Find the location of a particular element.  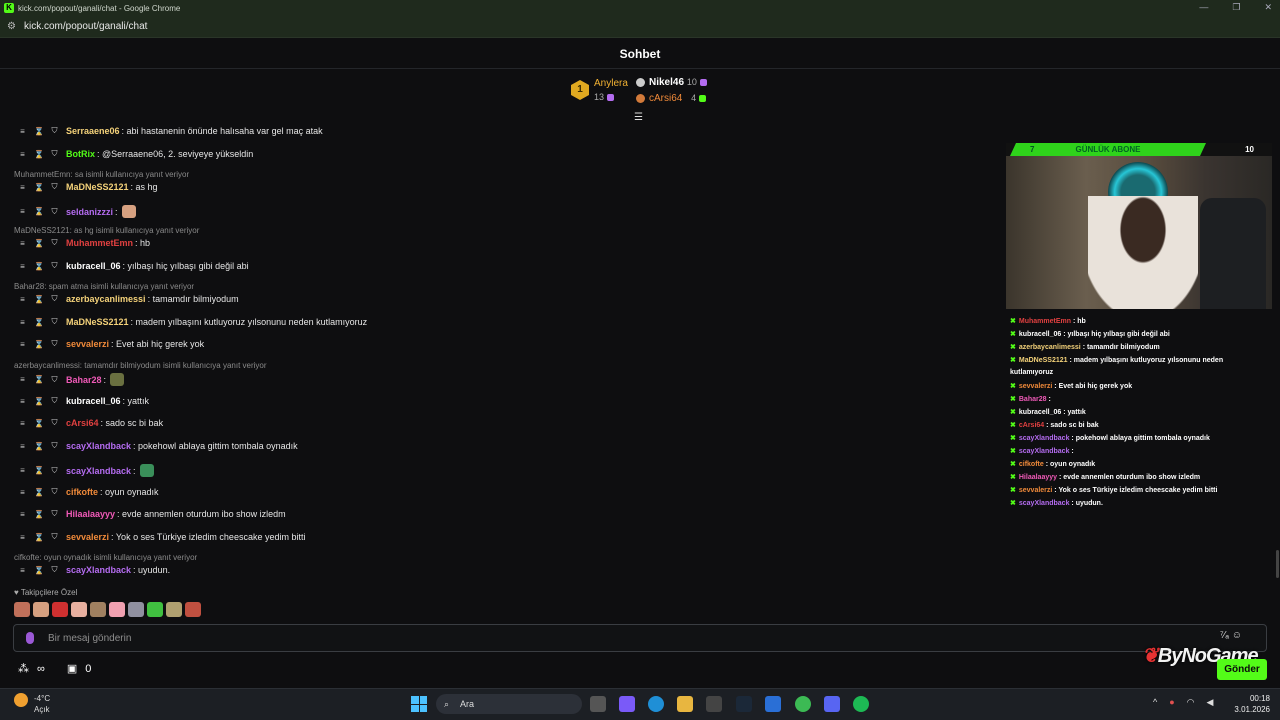

mail-icon is located at coordinates (773, 704).